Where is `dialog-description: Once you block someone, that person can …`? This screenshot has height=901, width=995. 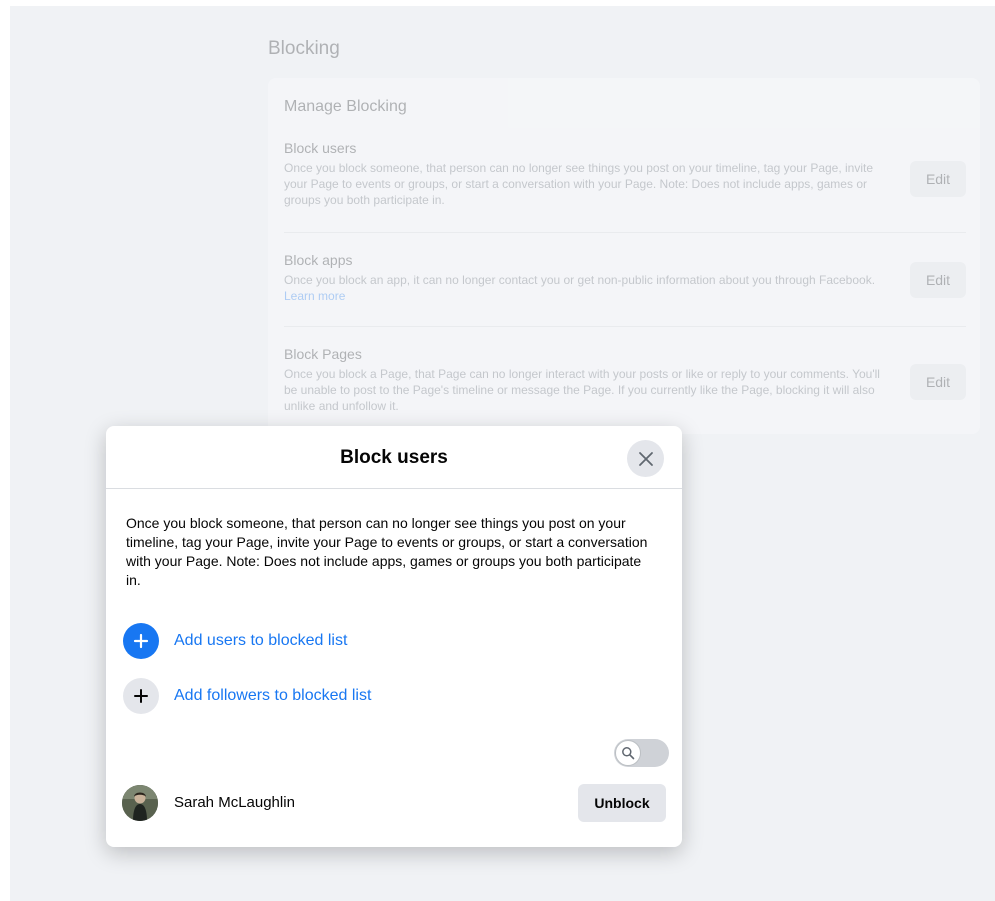 dialog-description: Once you block someone, that person can … is located at coordinates (387, 551).